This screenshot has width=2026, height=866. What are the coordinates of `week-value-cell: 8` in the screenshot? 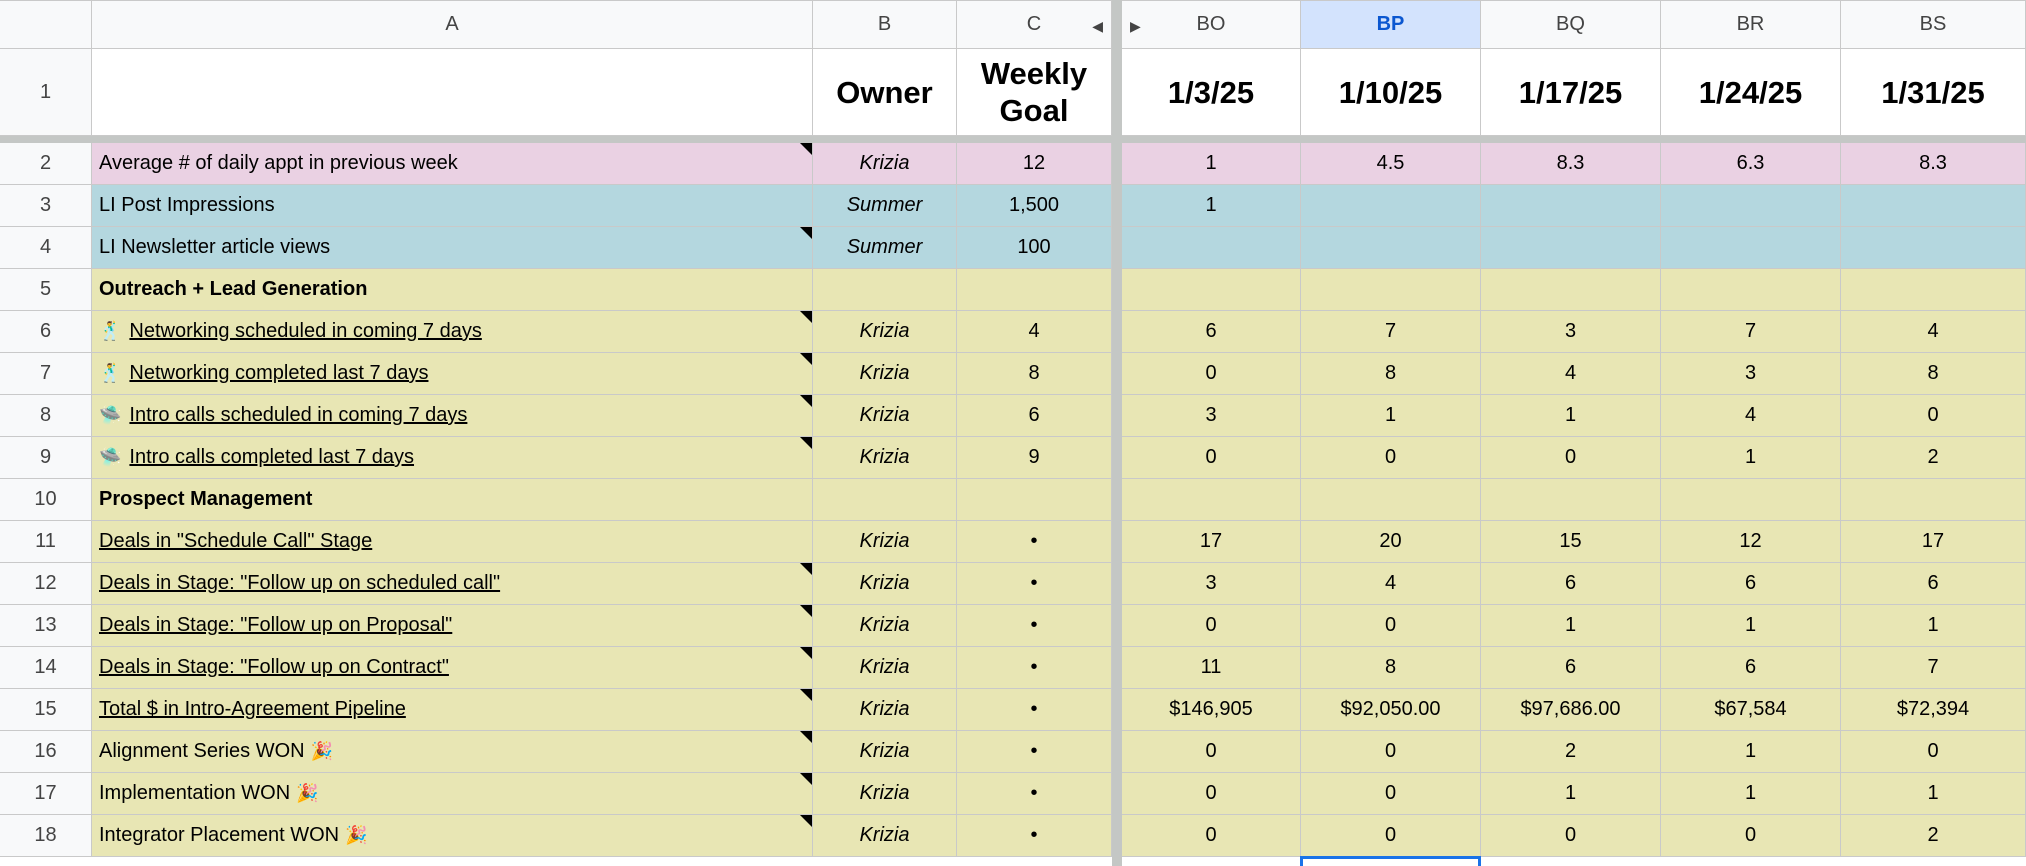 It's located at (1933, 374).